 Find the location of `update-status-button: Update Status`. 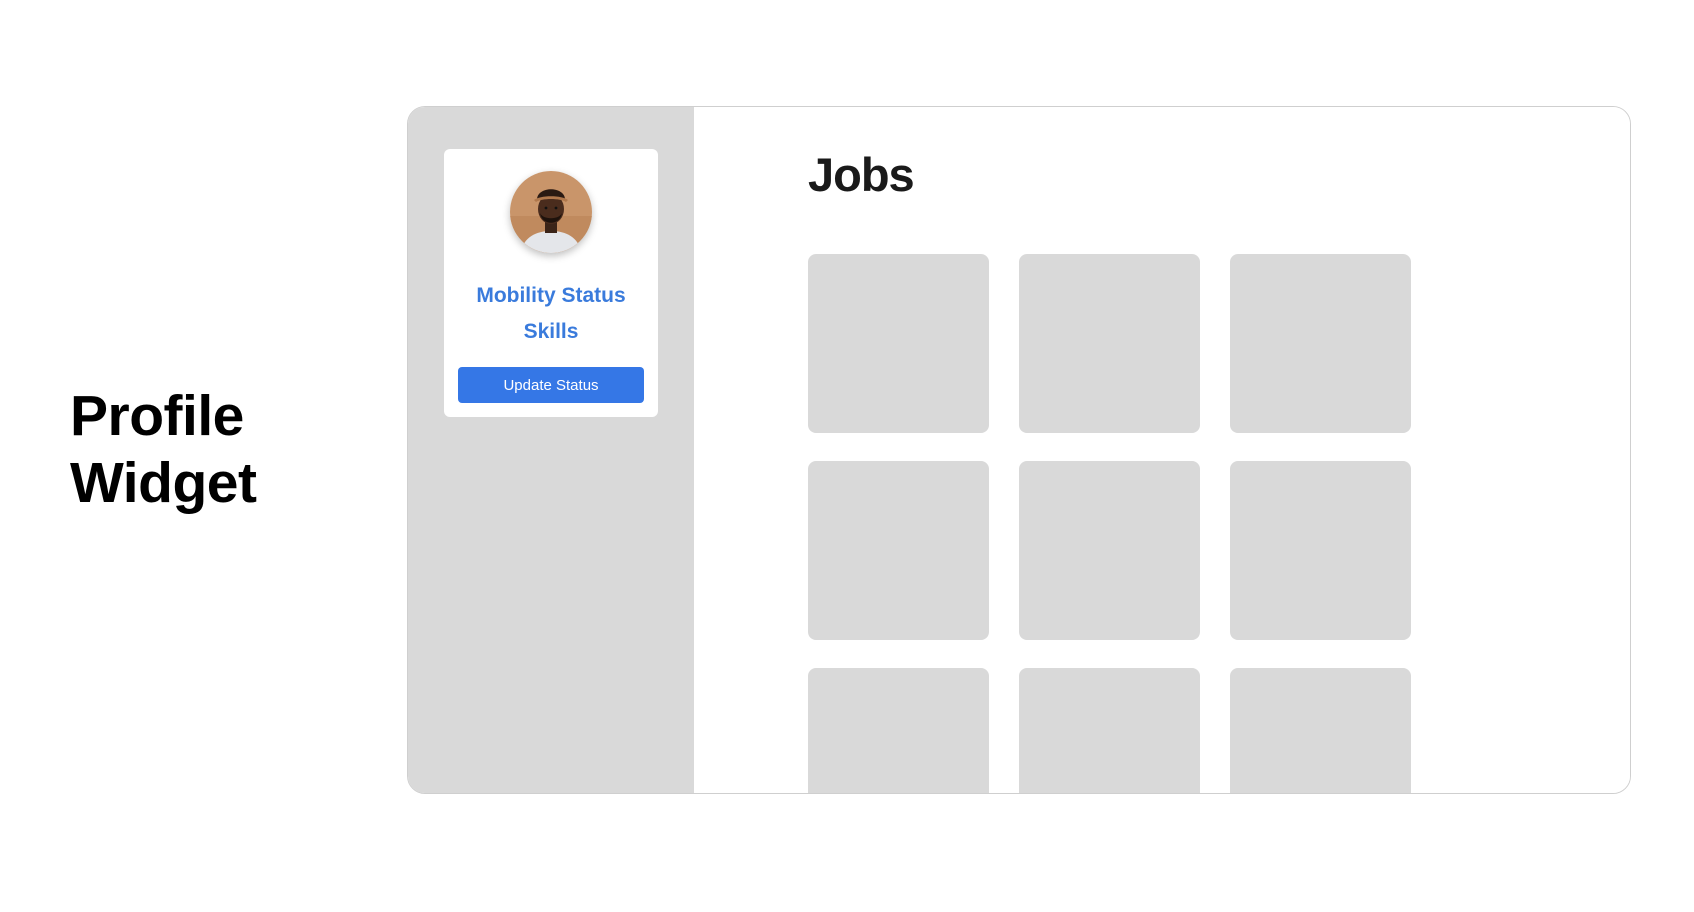

update-status-button: Update Status is located at coordinates (551, 385).